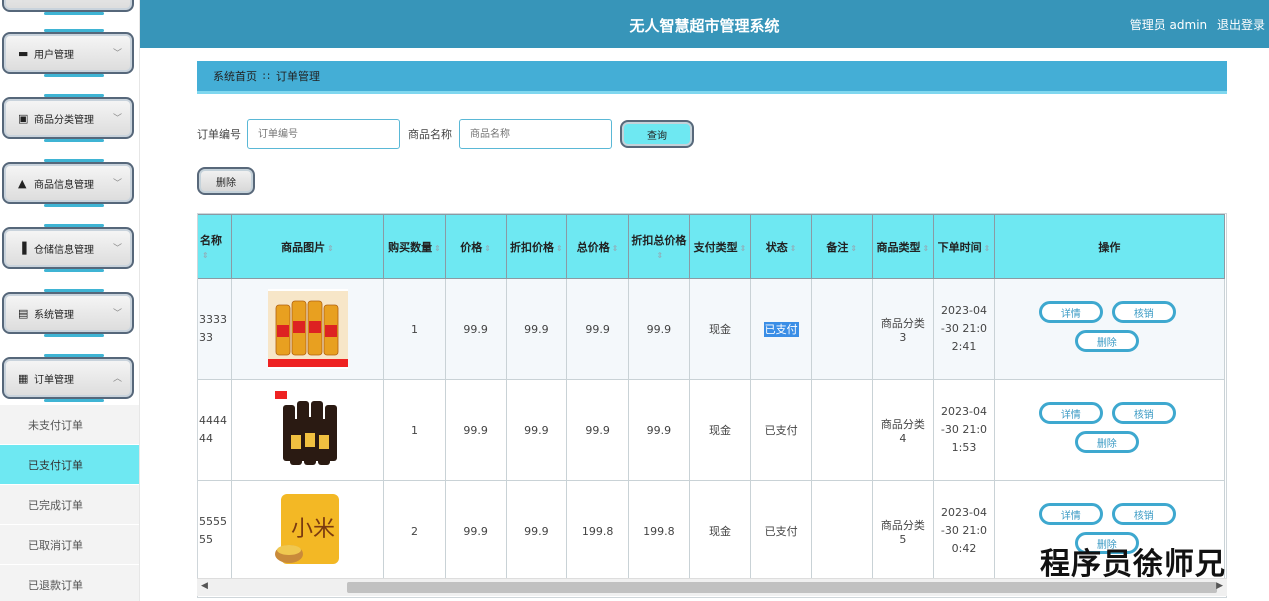 The image size is (1269, 601). I want to click on sidebar-item-5: ▦ 订单管理 ︿, so click(68, 378).